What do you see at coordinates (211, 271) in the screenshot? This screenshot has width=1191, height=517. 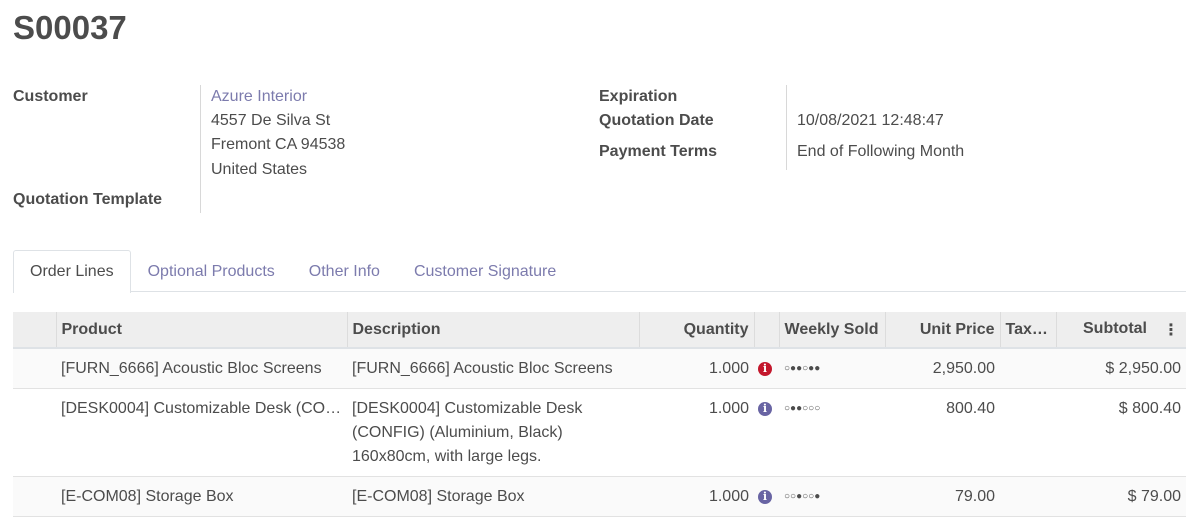 I see `tab-optional-products: Optional Products` at bounding box center [211, 271].